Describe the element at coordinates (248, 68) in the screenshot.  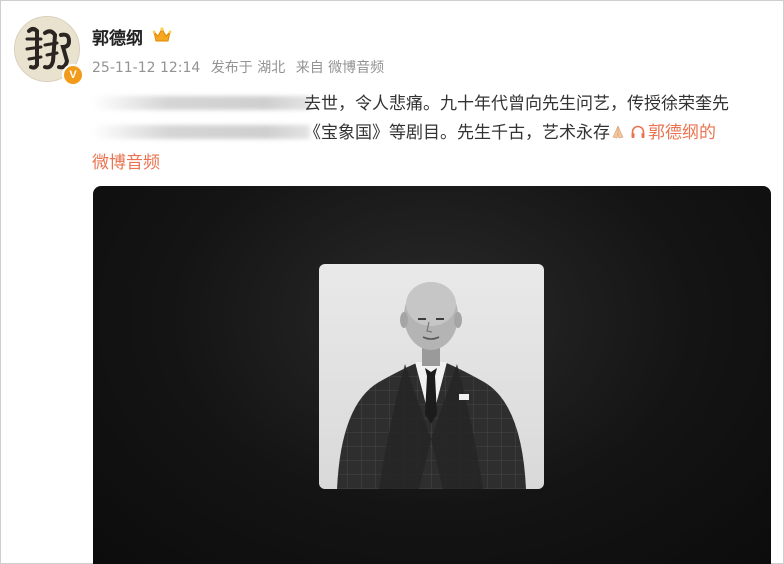
I see `post-location: 发布于 湖北` at that location.